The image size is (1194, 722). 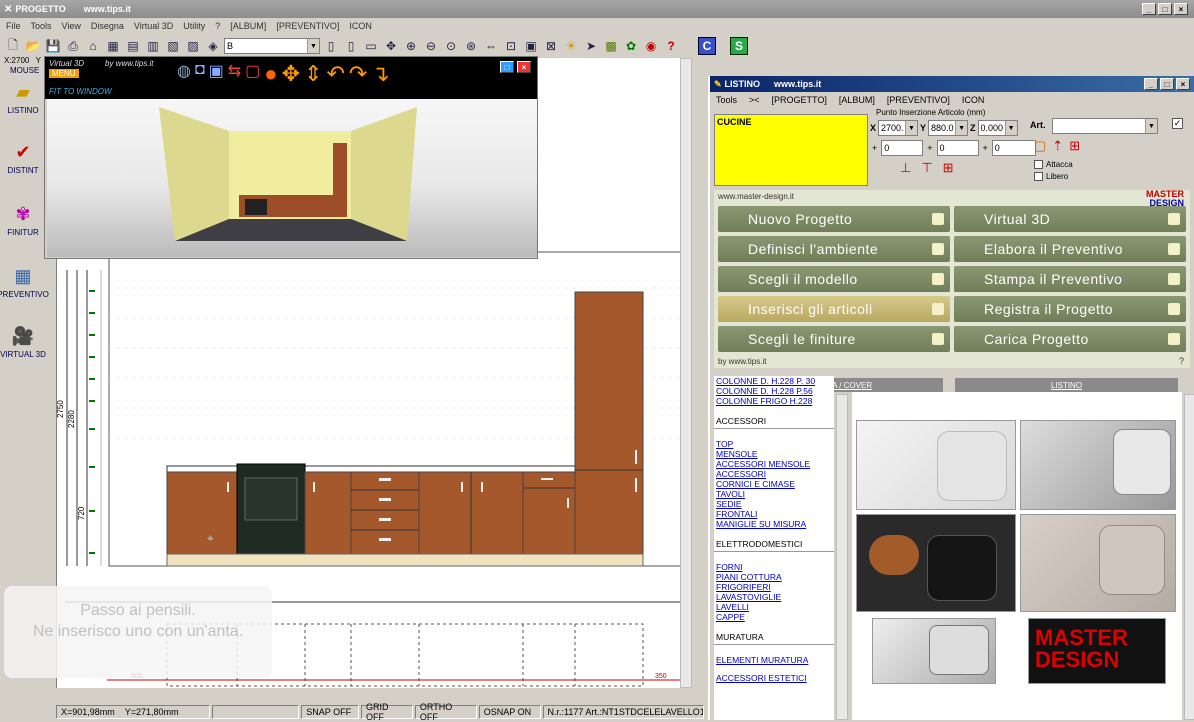 I want to click on v3d-close-button: ×, so click(x=524, y=67).